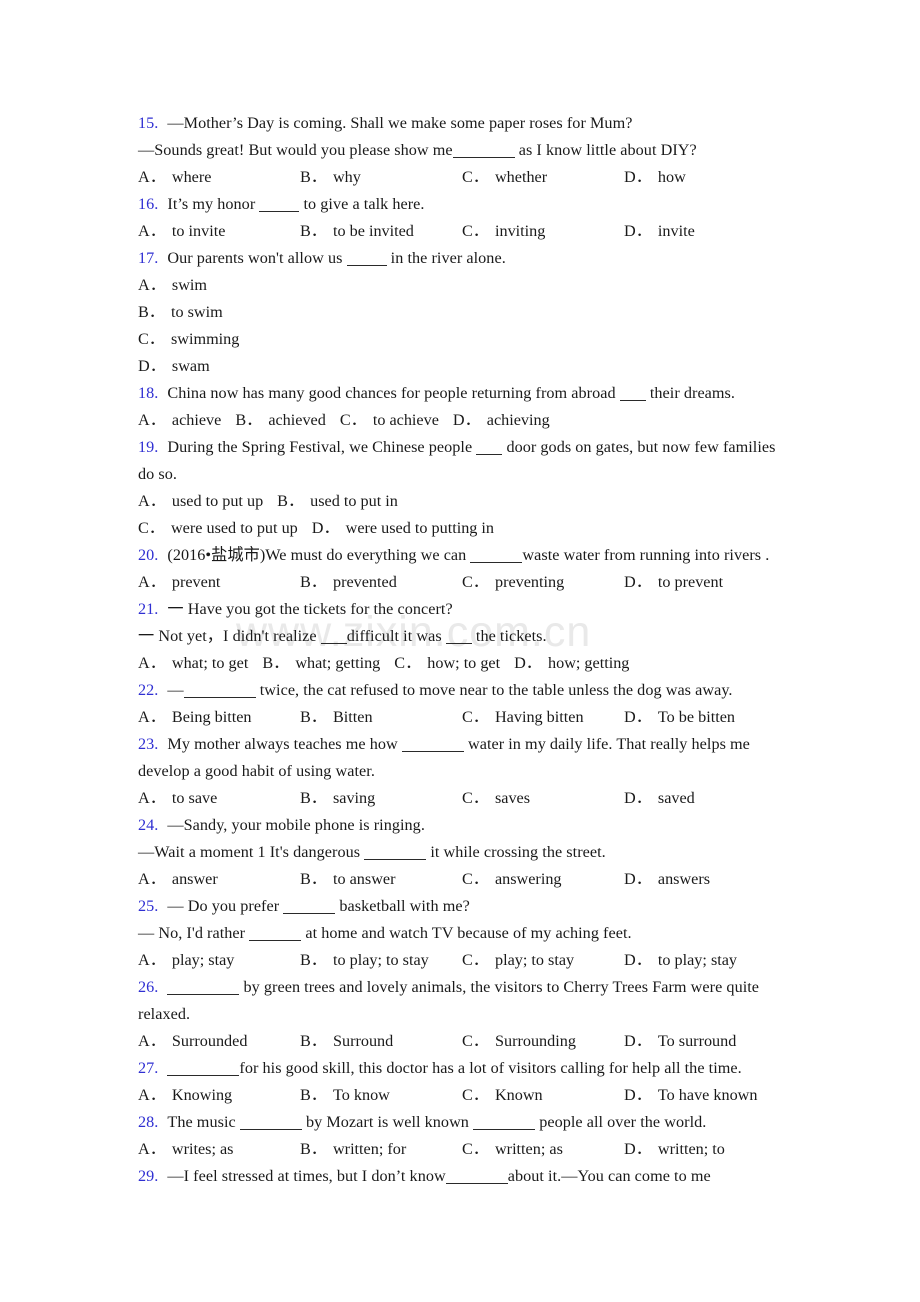  Describe the element at coordinates (364, 879) in the screenshot. I see `option-b-text: to answer` at that location.